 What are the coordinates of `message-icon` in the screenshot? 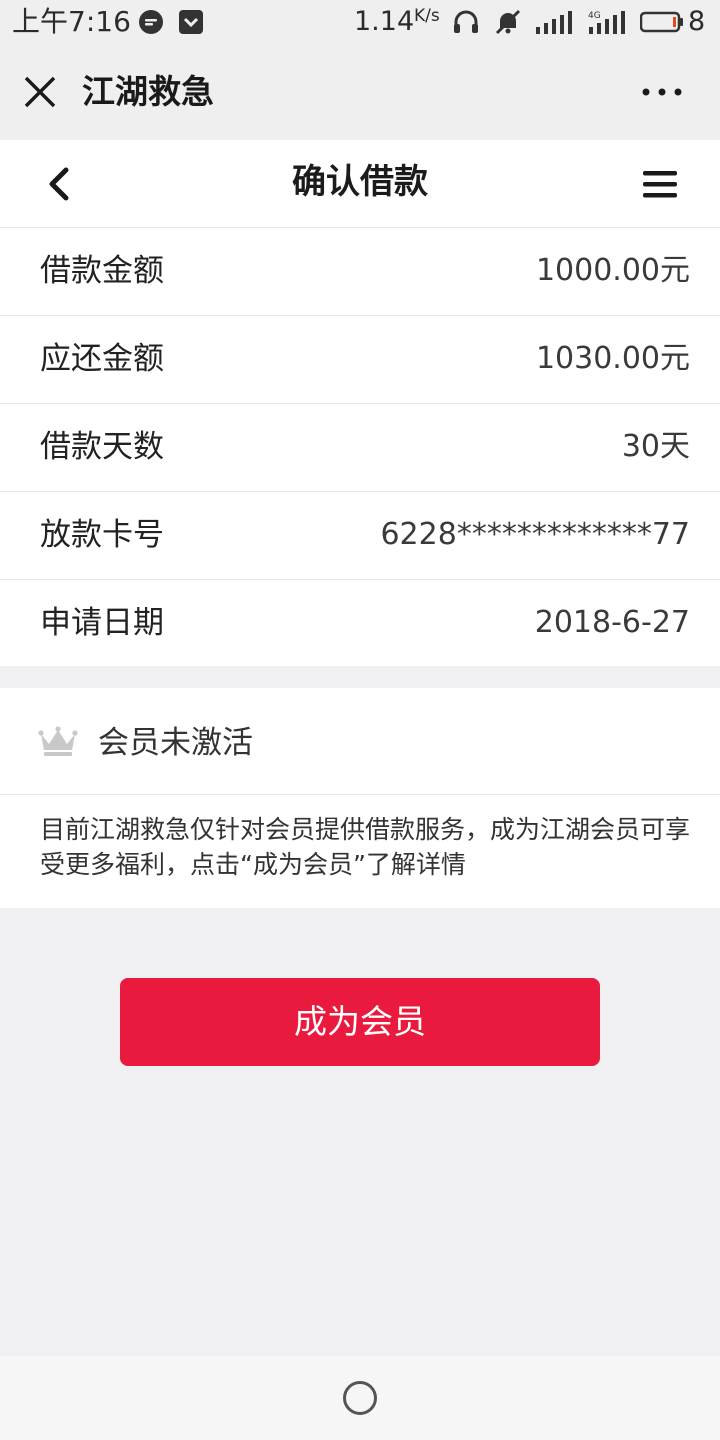 It's located at (151, 22).